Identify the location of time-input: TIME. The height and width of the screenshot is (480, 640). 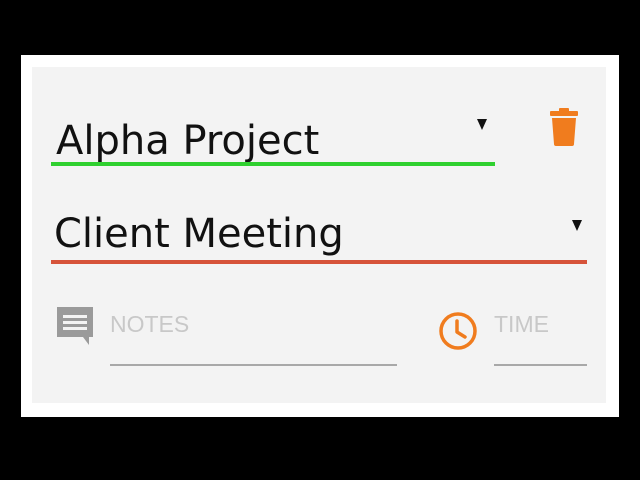
(540, 340).